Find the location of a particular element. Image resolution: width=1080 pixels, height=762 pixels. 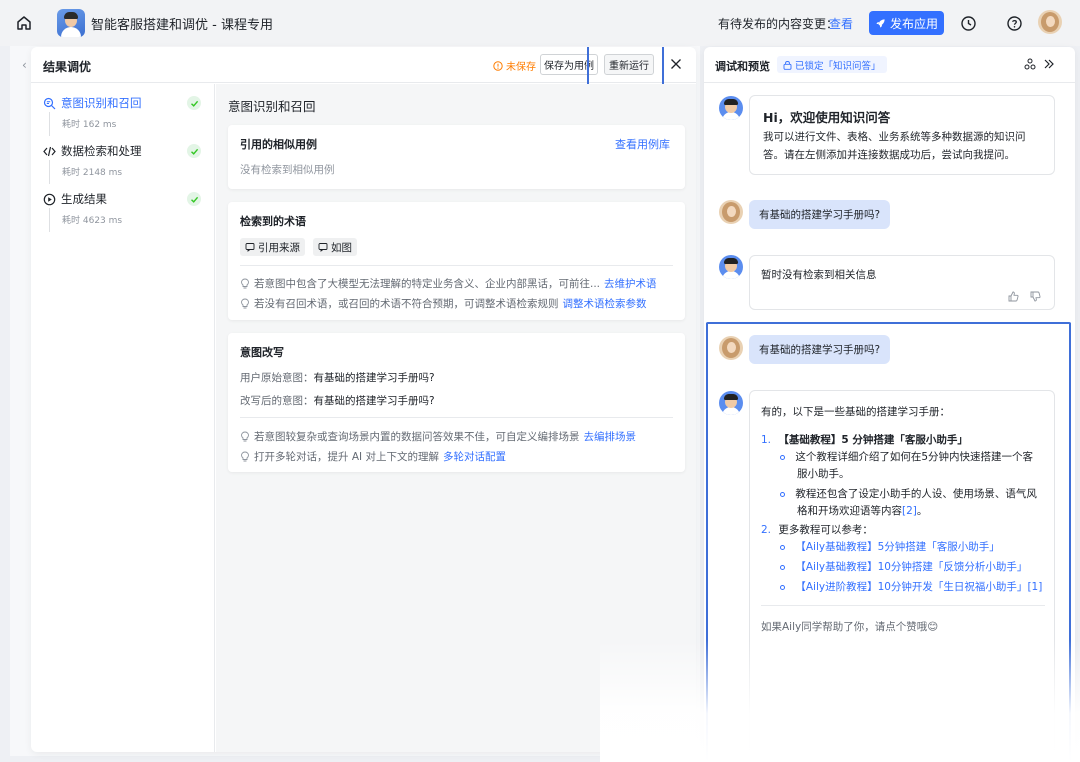

thumb-down-icon is located at coordinates (1036, 297).